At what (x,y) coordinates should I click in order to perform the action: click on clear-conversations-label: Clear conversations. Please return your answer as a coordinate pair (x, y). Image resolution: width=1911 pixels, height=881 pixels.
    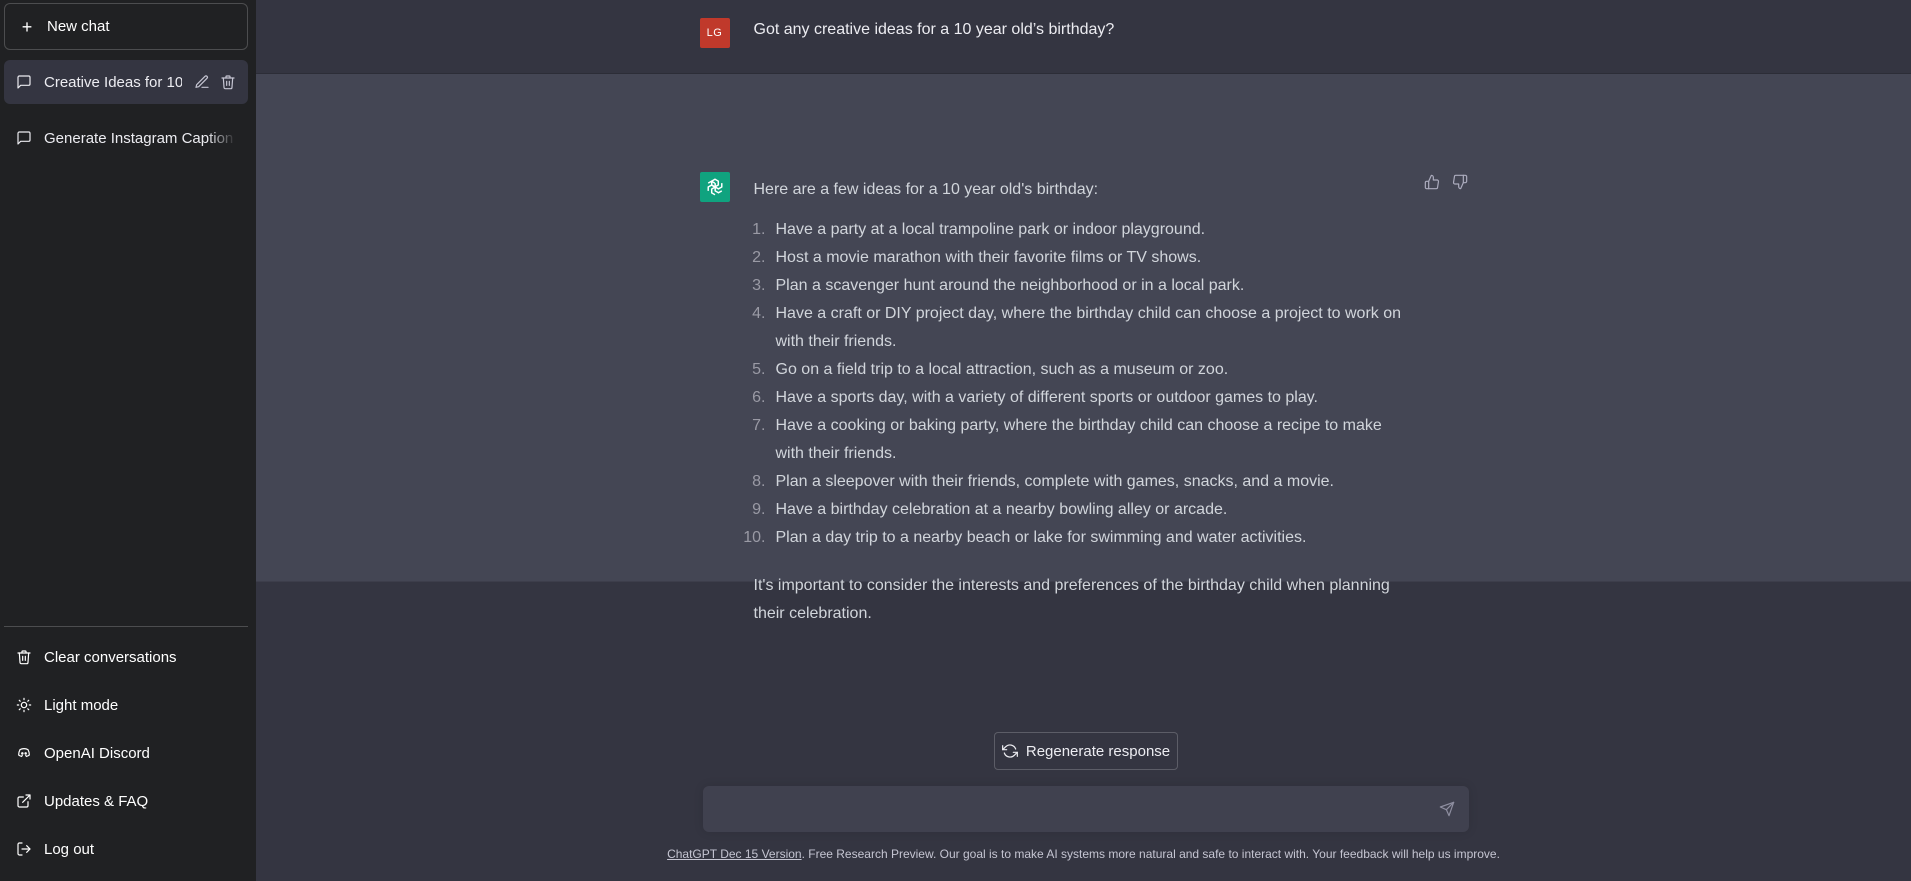
    Looking at the image, I should click on (110, 657).